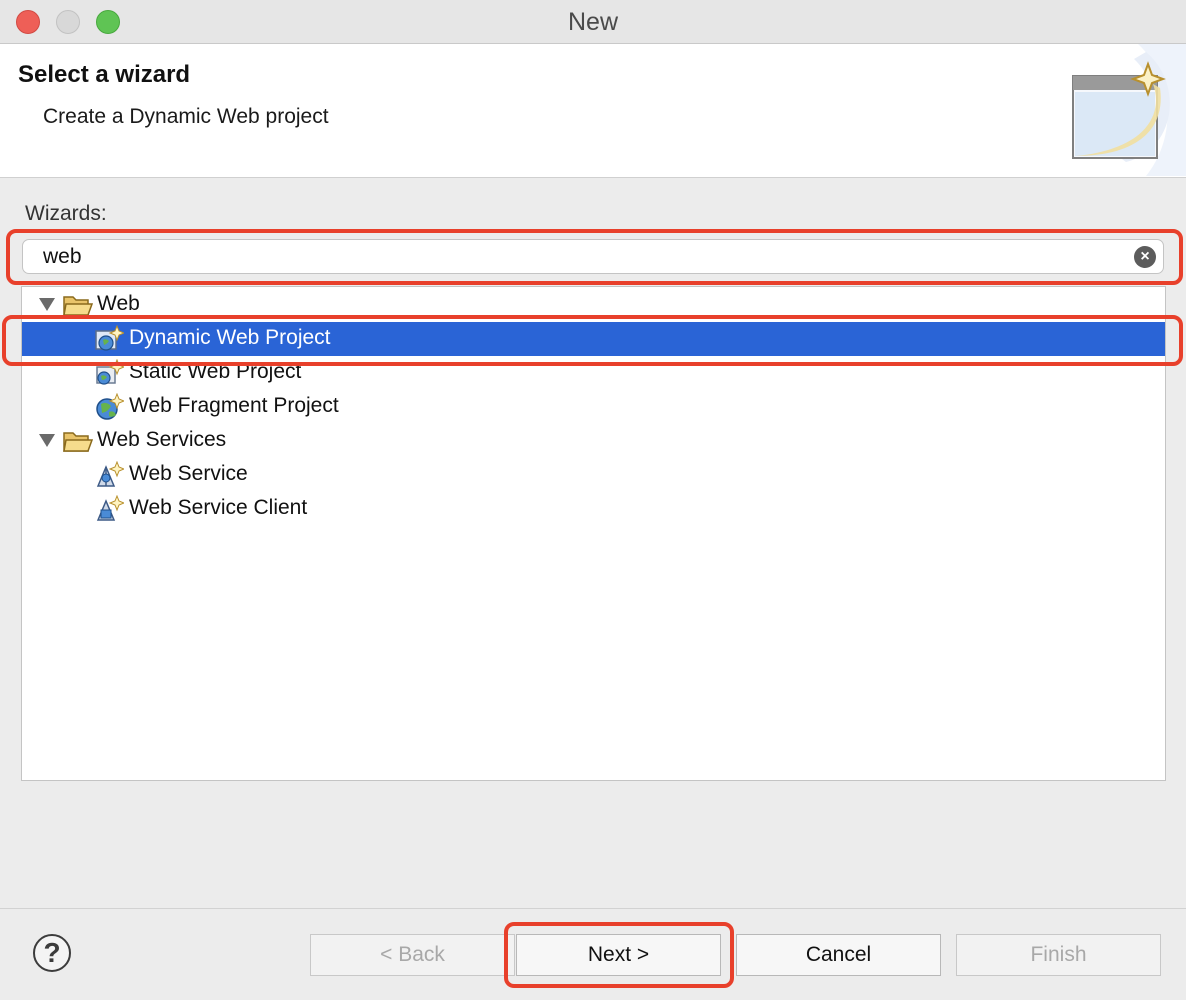  What do you see at coordinates (593, 407) in the screenshot?
I see `tree-item-web-fragment-project: Web Fragment Project` at bounding box center [593, 407].